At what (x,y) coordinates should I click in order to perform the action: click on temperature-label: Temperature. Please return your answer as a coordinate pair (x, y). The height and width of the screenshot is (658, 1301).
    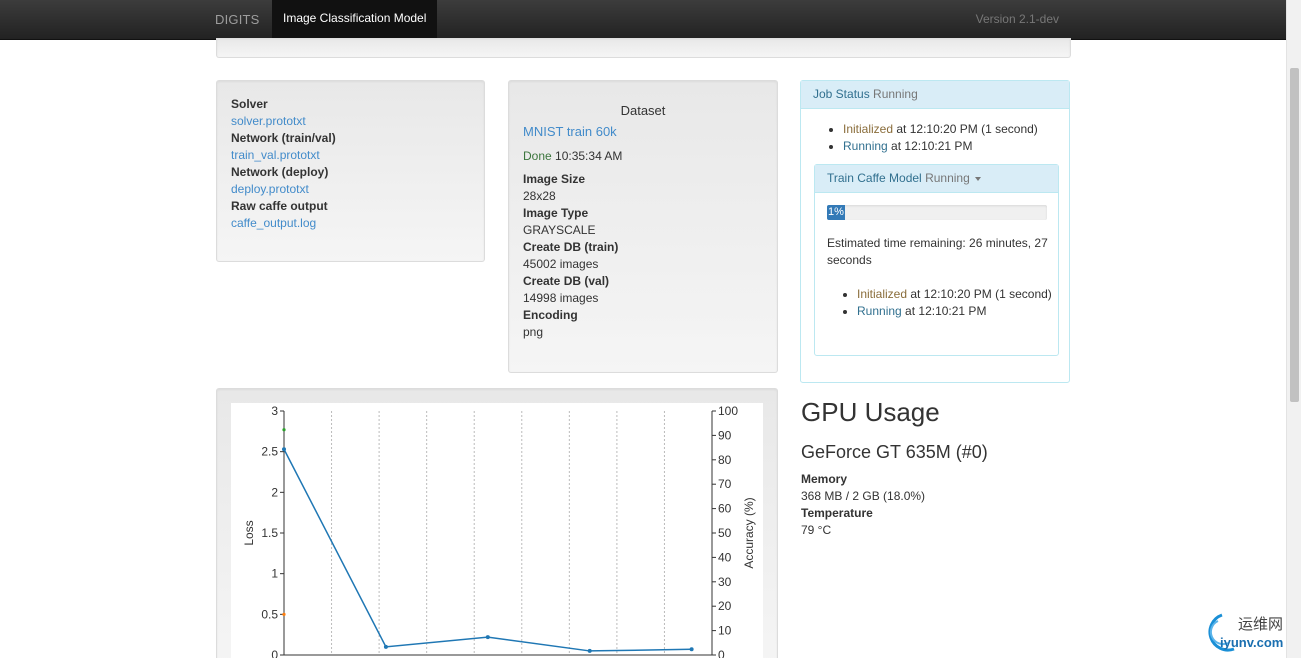
    Looking at the image, I should click on (837, 513).